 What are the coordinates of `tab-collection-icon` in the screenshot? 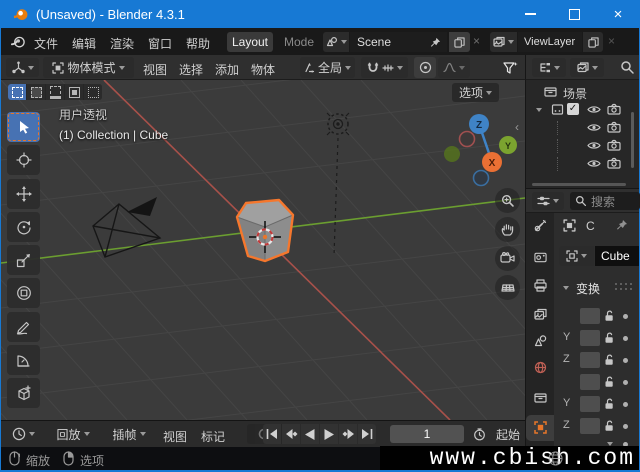 It's located at (540, 397).